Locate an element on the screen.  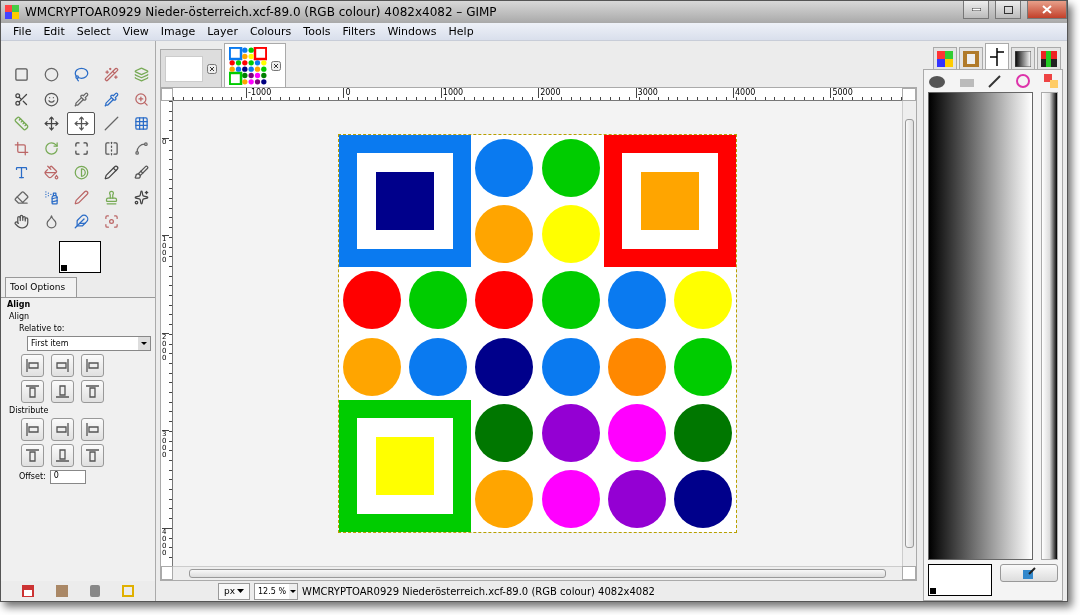
minimize-icon is located at coordinates (976, 9).